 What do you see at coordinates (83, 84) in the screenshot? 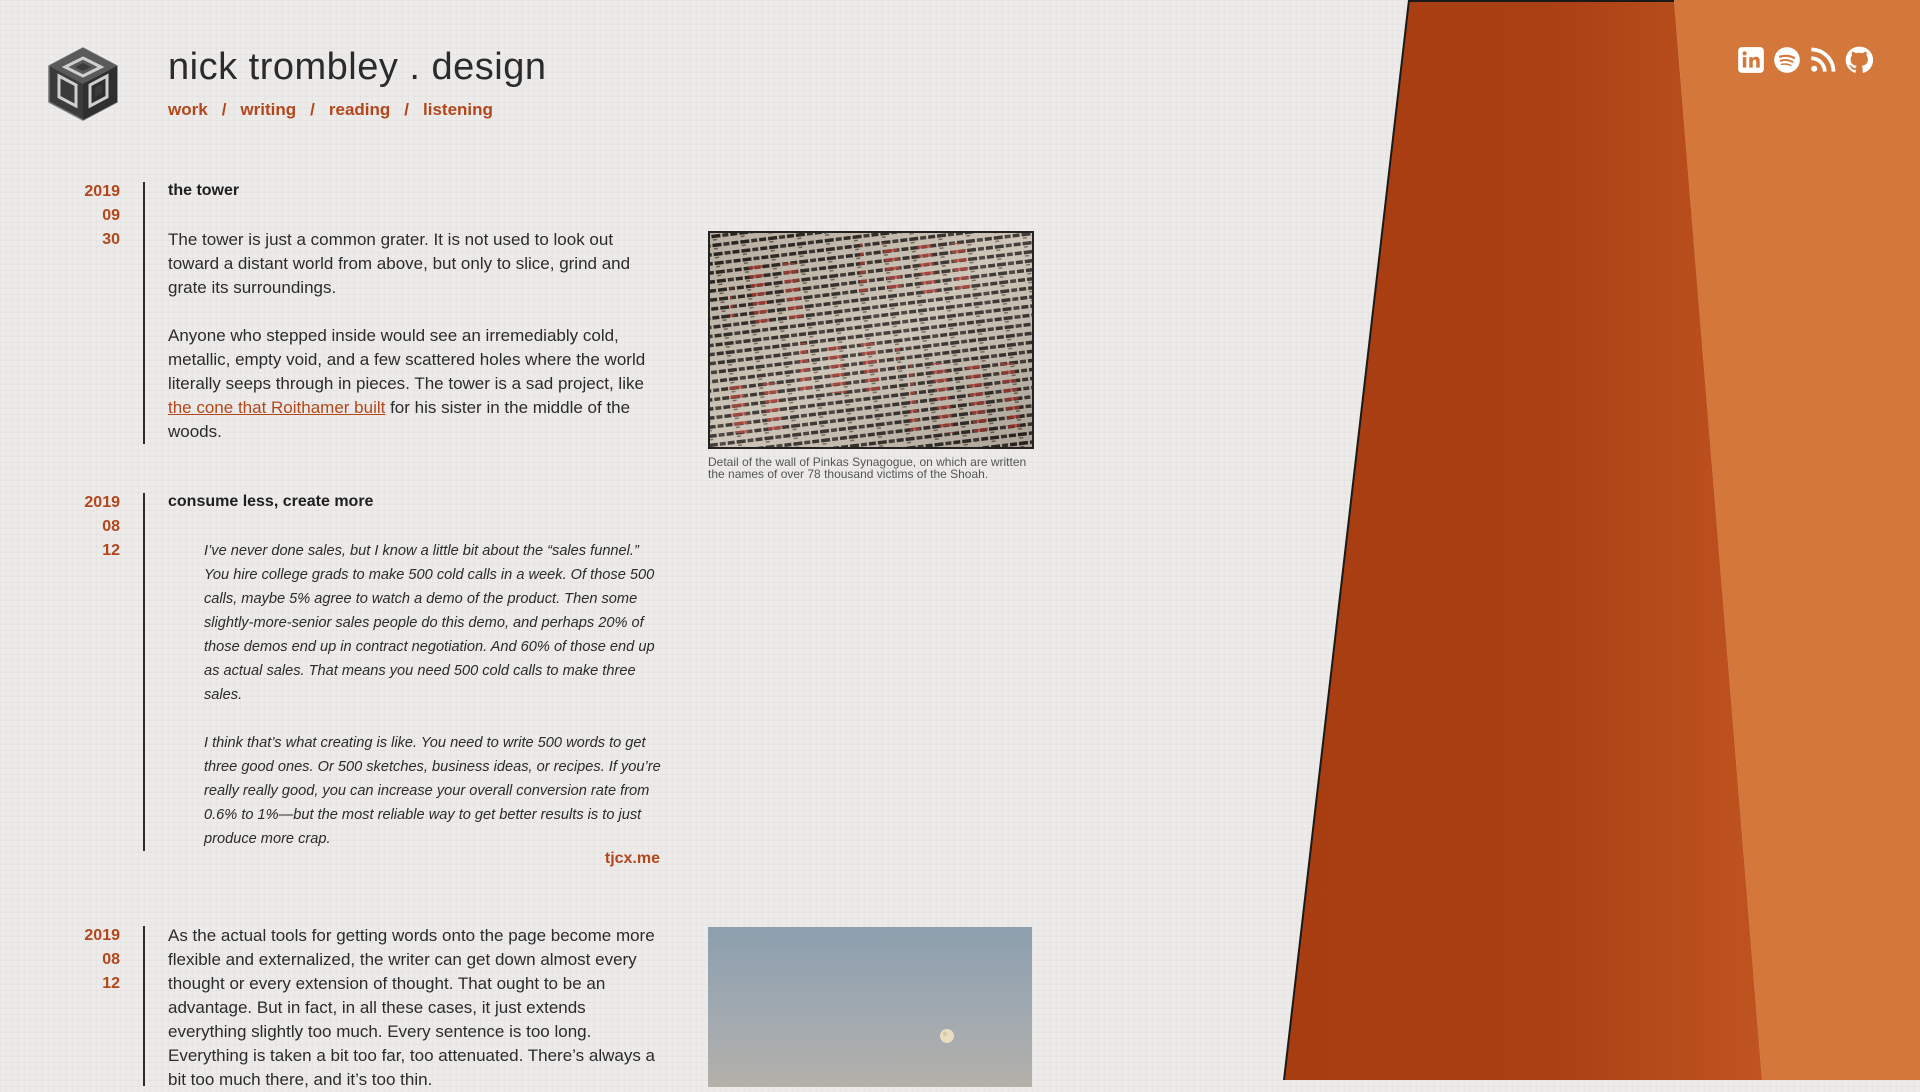
I see `site-logo` at bounding box center [83, 84].